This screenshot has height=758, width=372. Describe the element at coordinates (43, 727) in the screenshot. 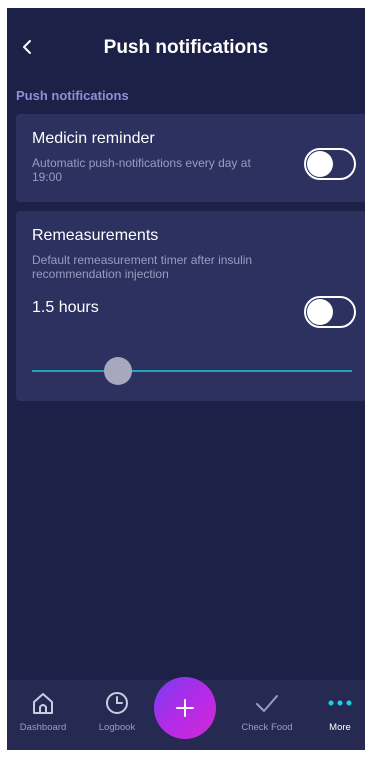

I see `nav-label-dashboard: Dashboard` at that location.